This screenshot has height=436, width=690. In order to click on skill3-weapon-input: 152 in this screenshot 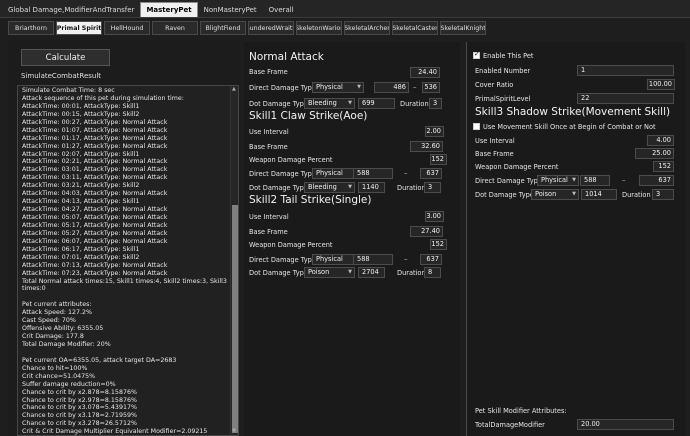, I will do `click(663, 166)`.